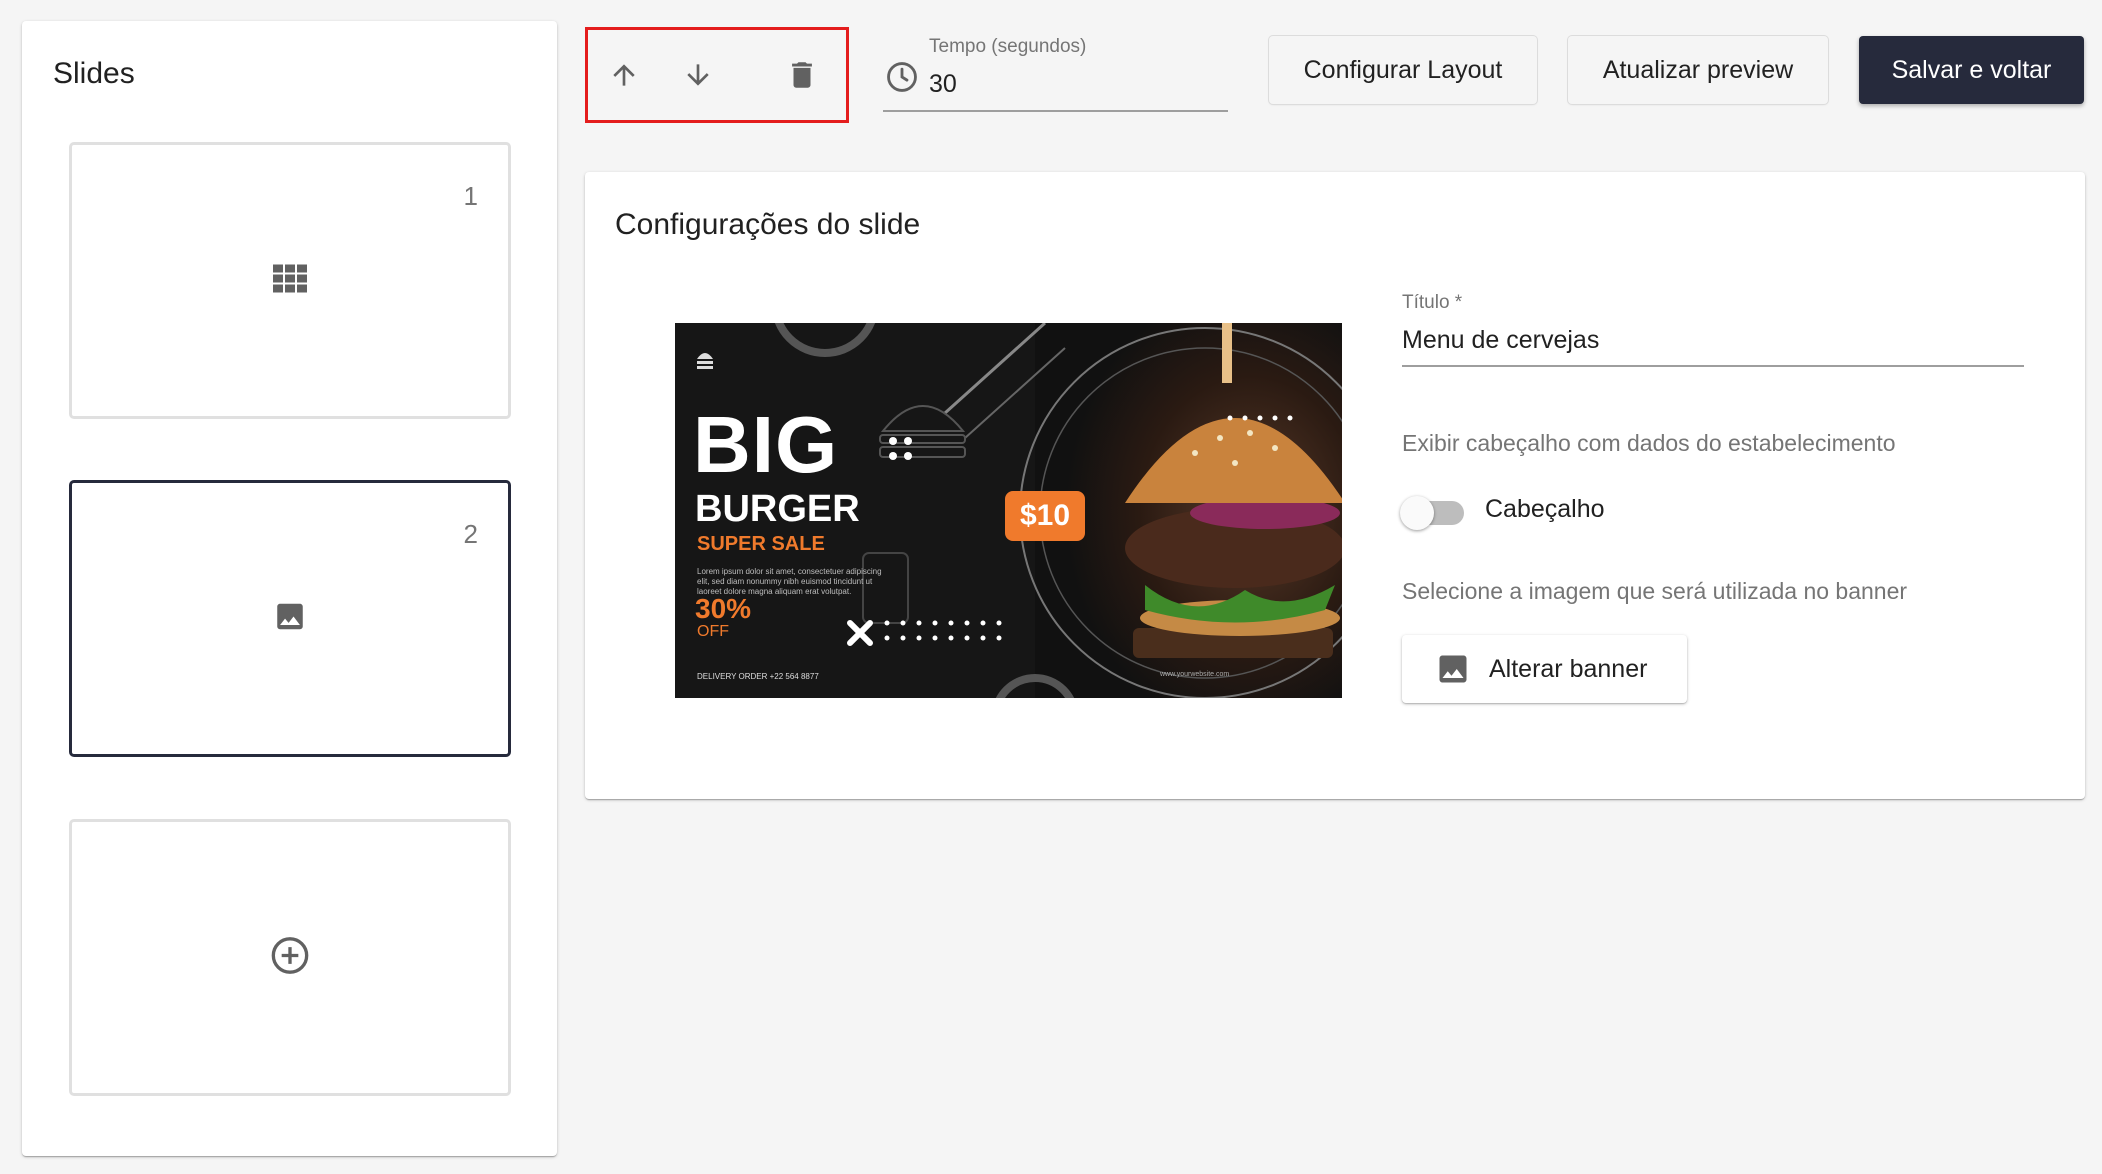  I want to click on banner-delivery: DELIVERY ORDER +22 564 8877, so click(758, 676).